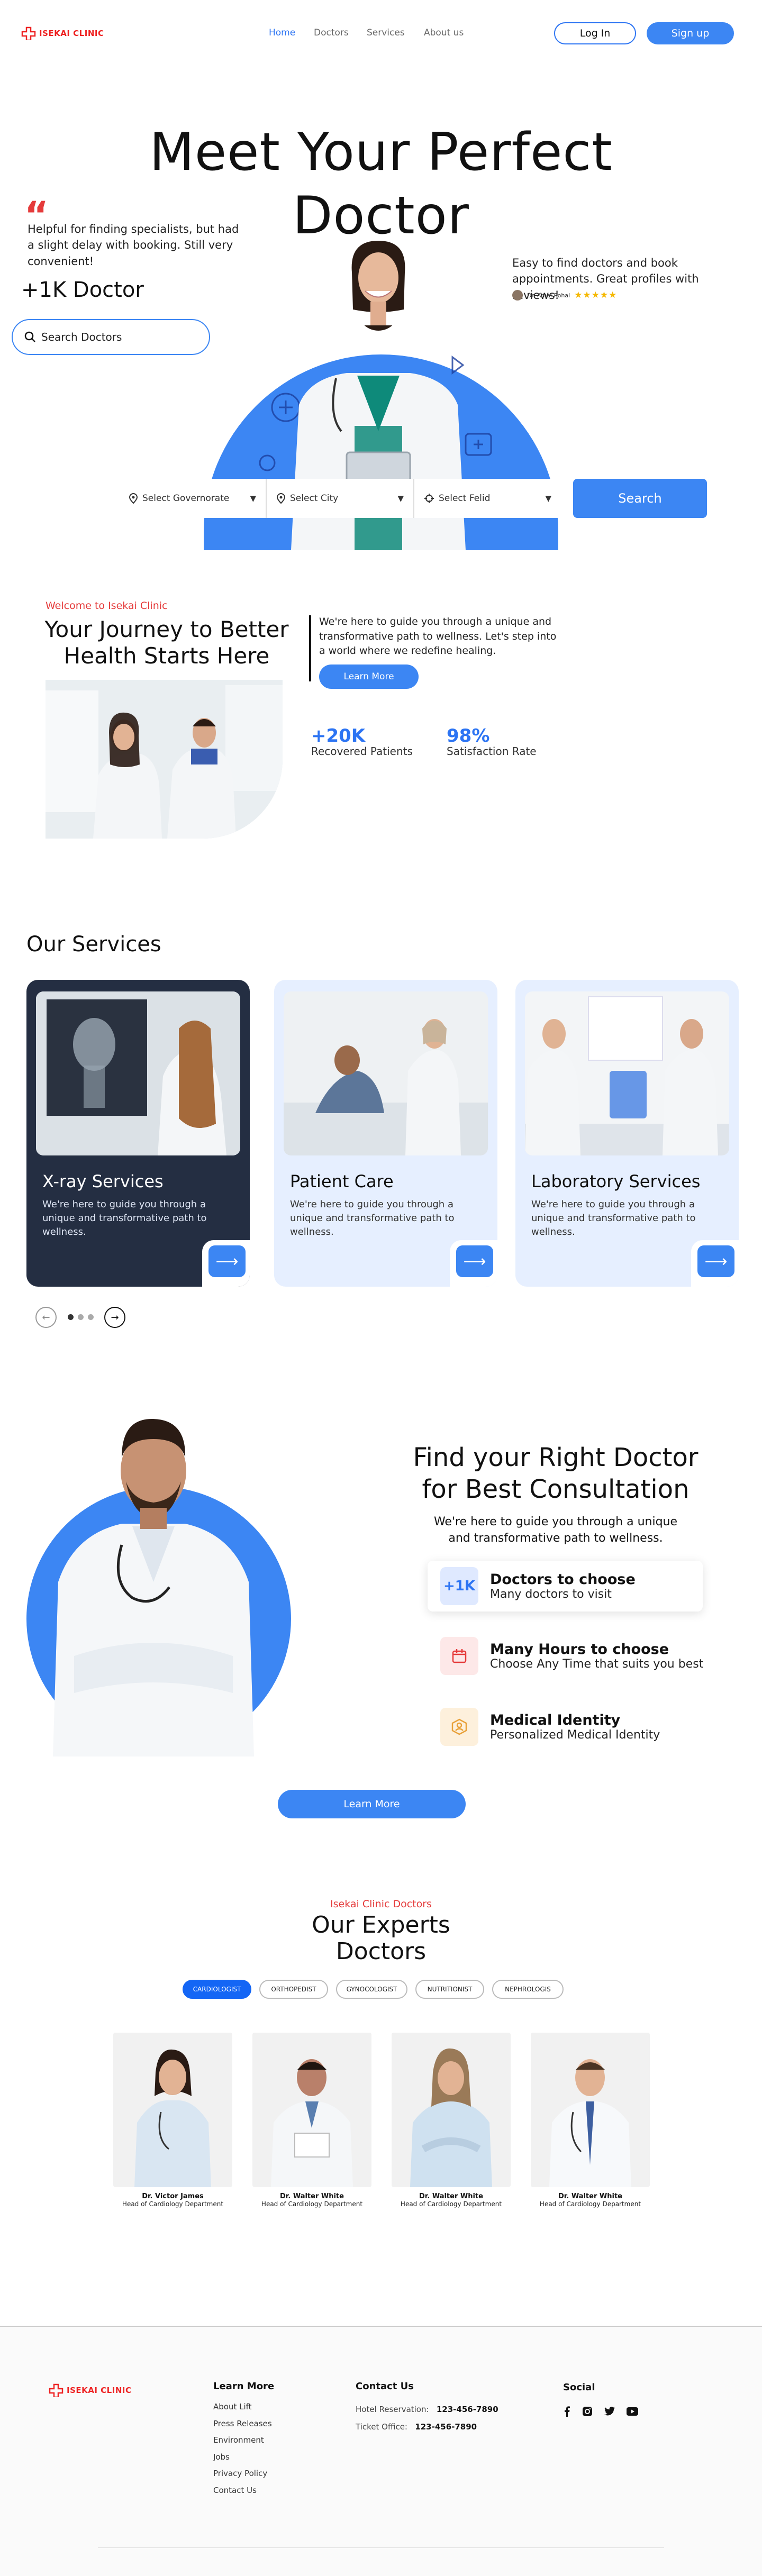 Image resolution: width=762 pixels, height=2576 pixels. What do you see at coordinates (93, 944) in the screenshot?
I see `services-heading: Our Services` at bounding box center [93, 944].